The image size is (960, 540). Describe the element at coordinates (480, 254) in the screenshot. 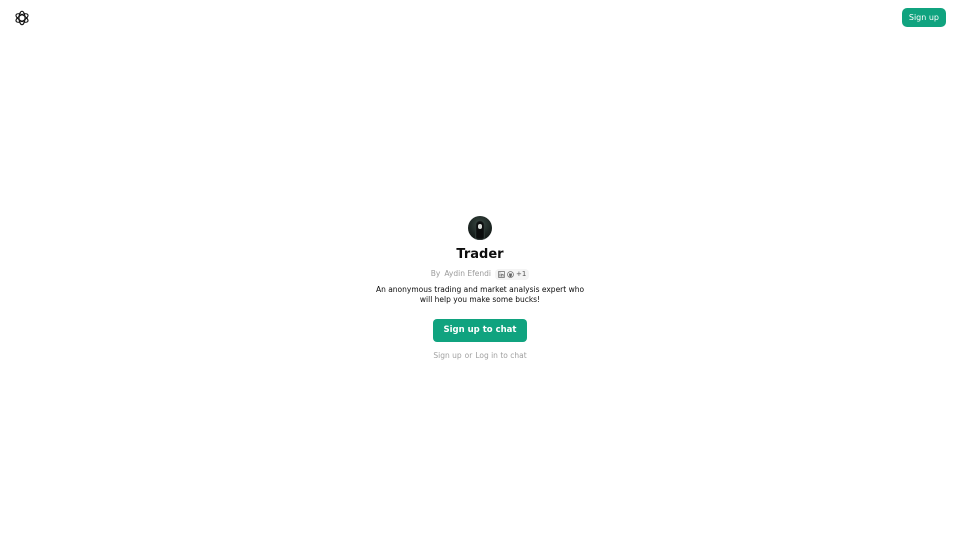

I see `gpt-title: Trader` at that location.